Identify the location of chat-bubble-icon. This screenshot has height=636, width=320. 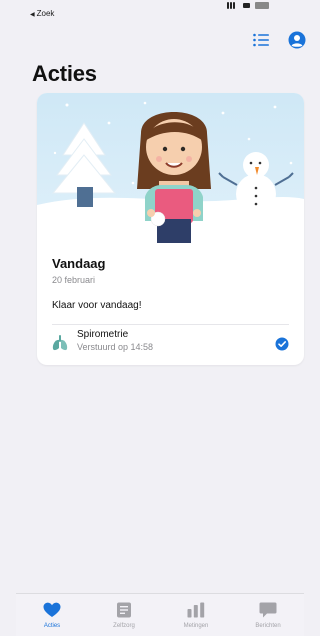
(268, 610).